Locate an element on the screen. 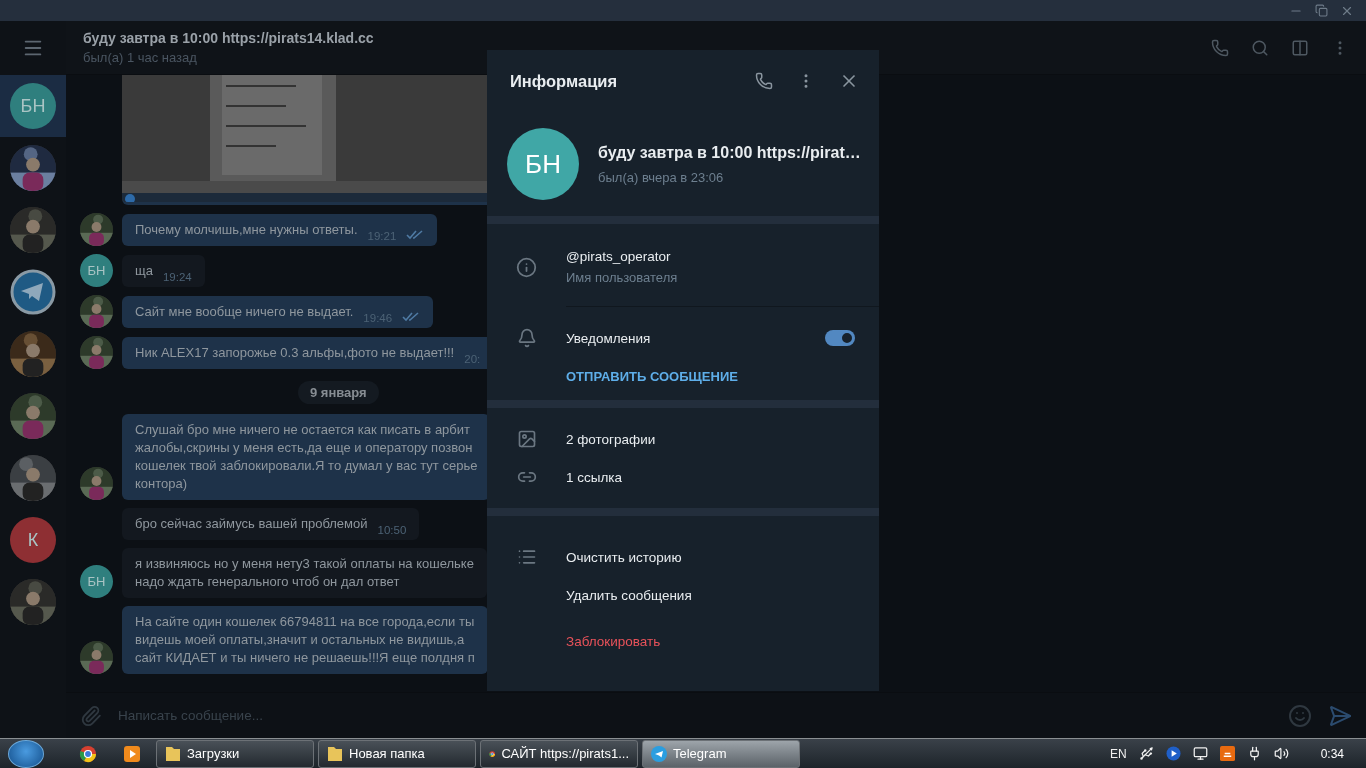 This screenshot has height=768, width=1366. action-link: Очистить историю is located at coordinates (624, 557).